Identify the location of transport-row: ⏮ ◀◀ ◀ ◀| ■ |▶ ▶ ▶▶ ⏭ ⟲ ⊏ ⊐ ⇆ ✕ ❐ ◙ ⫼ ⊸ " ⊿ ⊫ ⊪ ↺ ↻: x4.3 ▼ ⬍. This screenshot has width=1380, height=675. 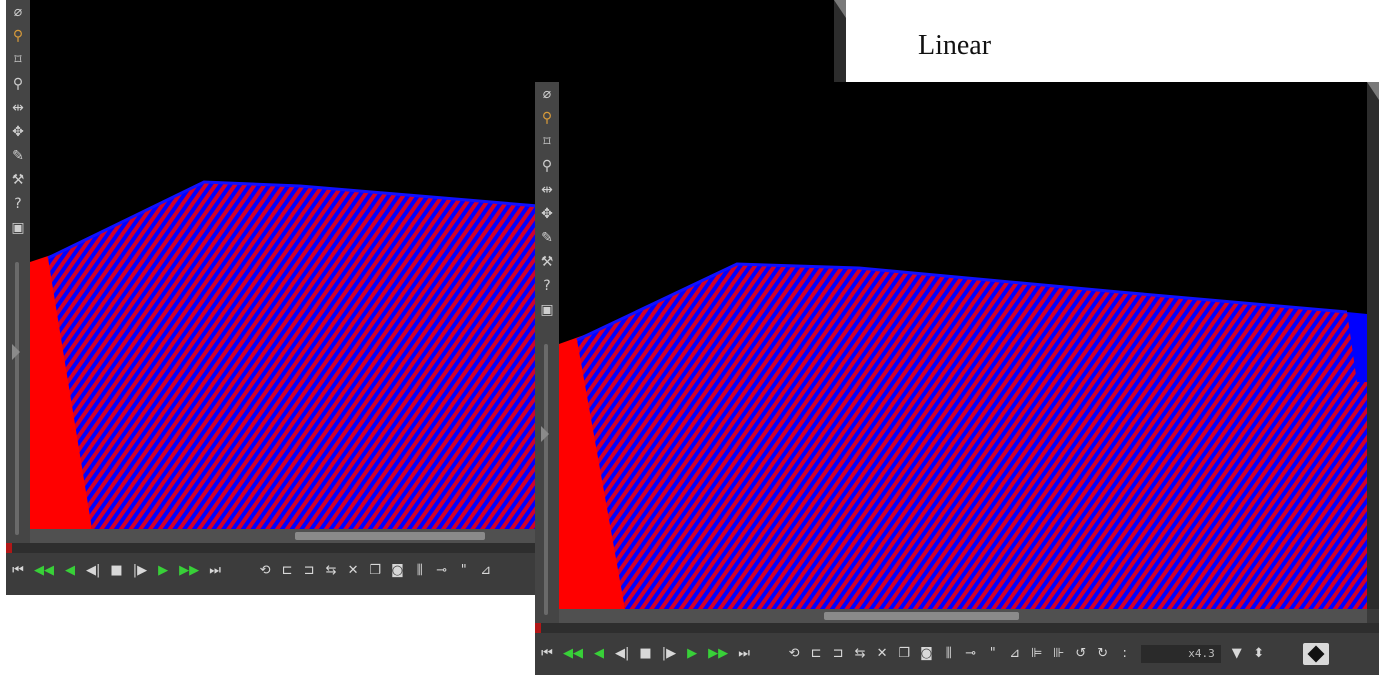
(935, 654).